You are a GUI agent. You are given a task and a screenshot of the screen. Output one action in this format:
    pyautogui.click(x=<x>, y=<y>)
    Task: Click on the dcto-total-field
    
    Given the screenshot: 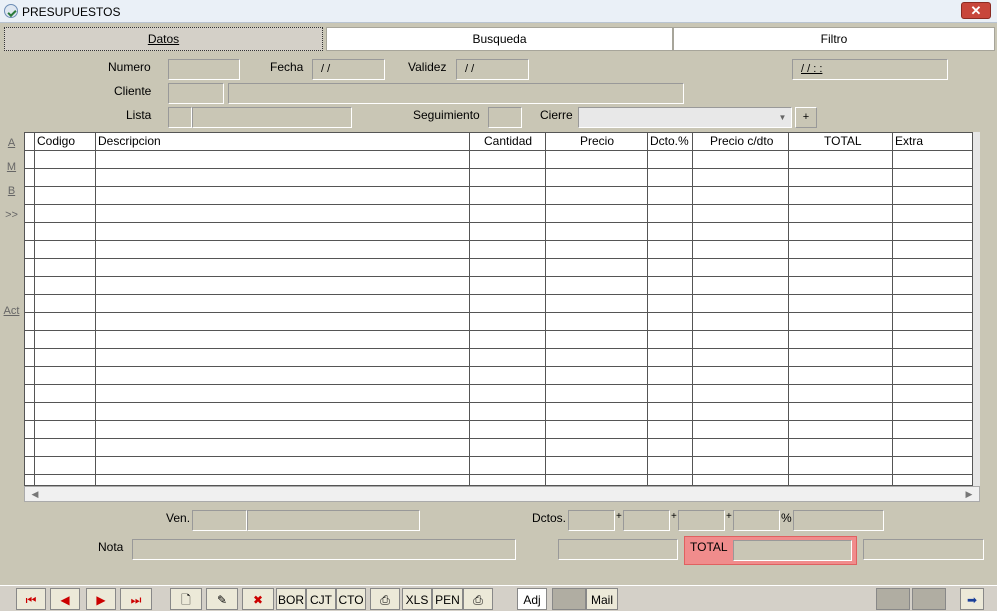 What is the action you would take?
    pyautogui.click(x=838, y=520)
    